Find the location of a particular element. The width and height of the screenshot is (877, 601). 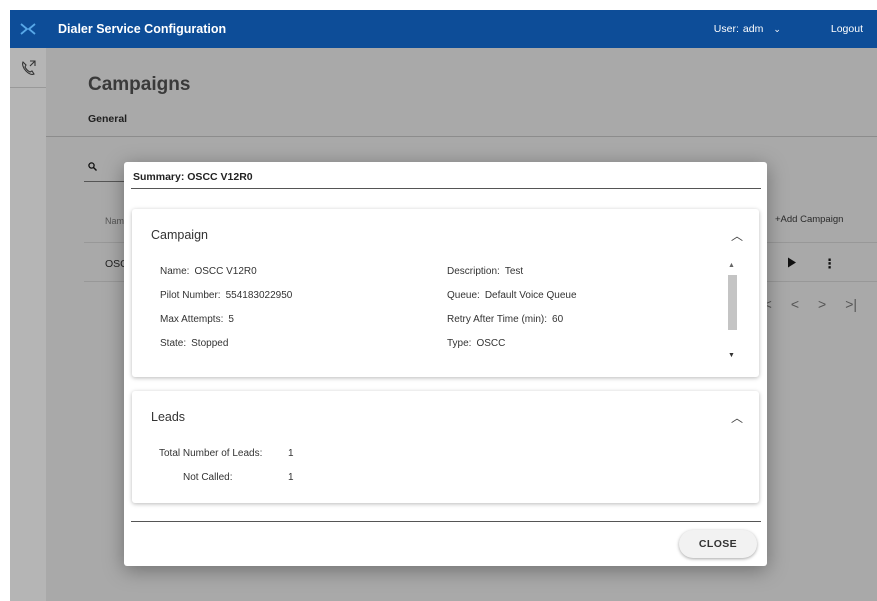

add-campaign-button: +Add Campaign is located at coordinates (809, 219).